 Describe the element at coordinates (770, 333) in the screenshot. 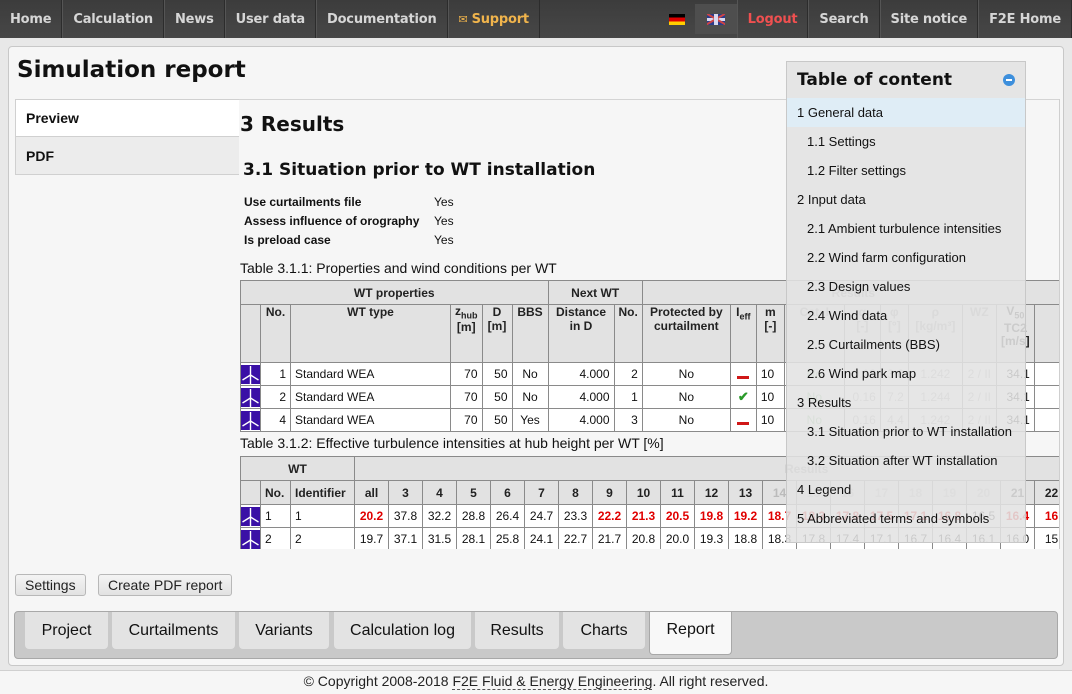

I see `header-m: m [-]` at that location.